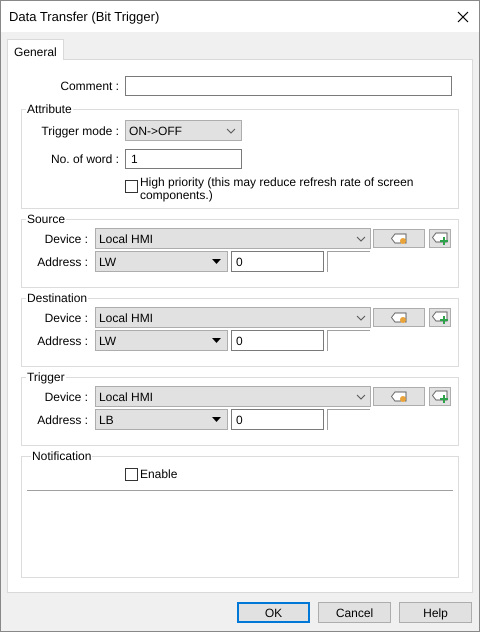  What do you see at coordinates (35, 49) in the screenshot?
I see `tab: General` at bounding box center [35, 49].